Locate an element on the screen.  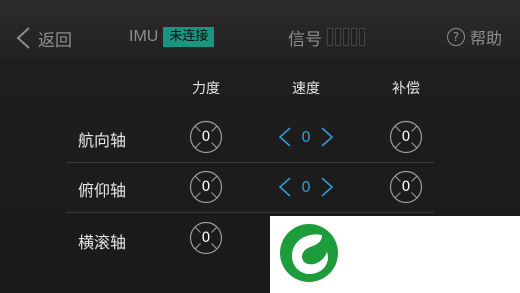
yaw-compensation-value: 0 is located at coordinates (406, 137).